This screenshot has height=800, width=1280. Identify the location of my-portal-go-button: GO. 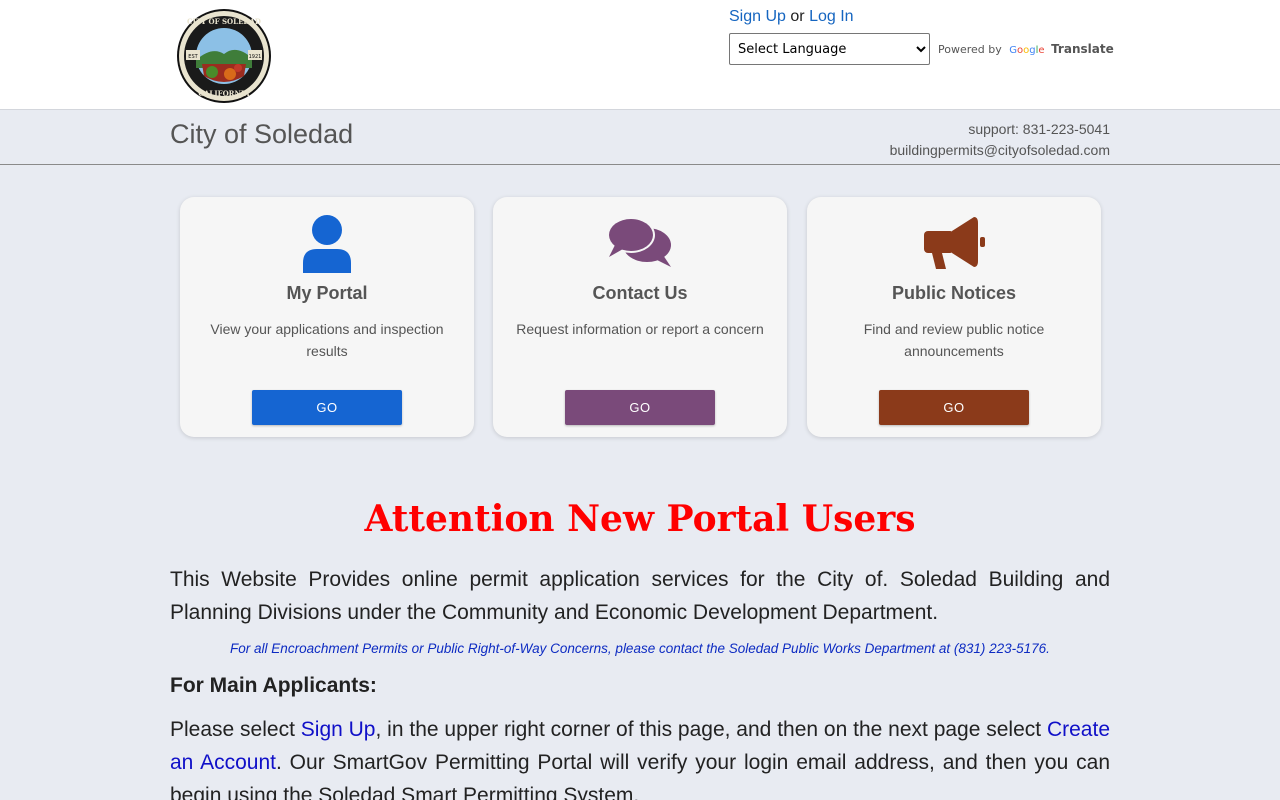
(327, 407).